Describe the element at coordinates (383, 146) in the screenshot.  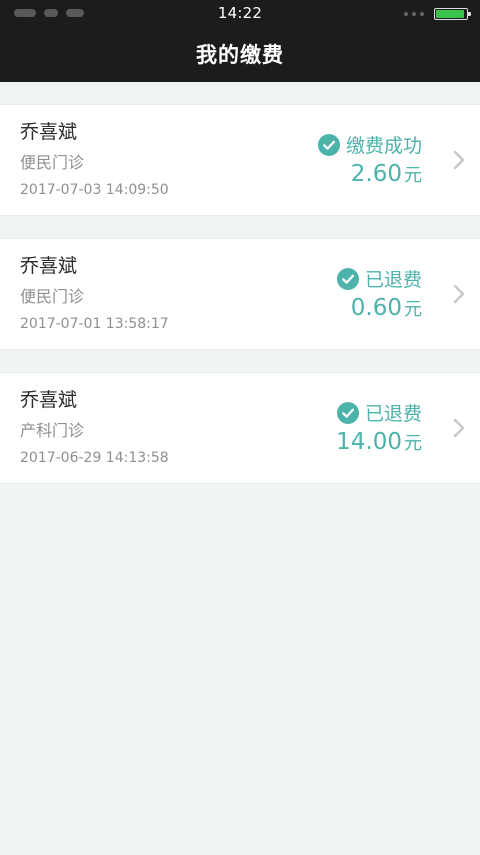
I see `status-label: 缴费成功` at that location.